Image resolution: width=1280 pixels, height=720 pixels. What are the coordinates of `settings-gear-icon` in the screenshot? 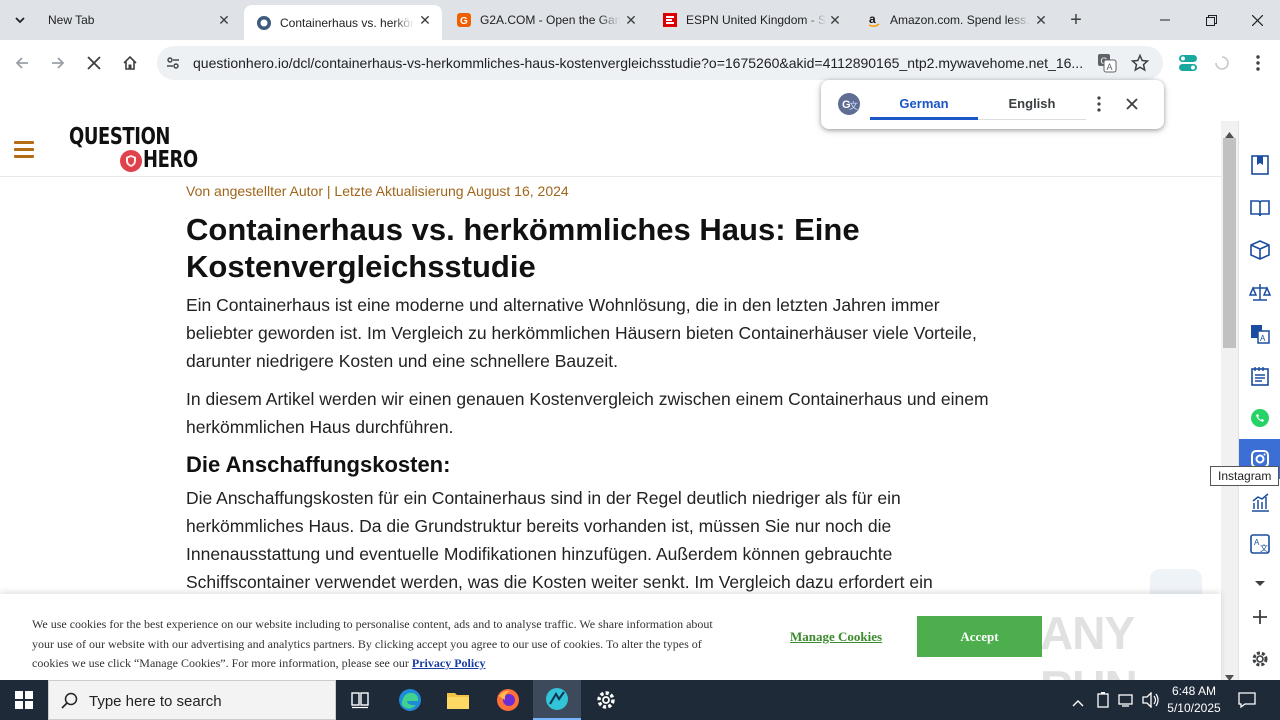 It's located at (606, 700).